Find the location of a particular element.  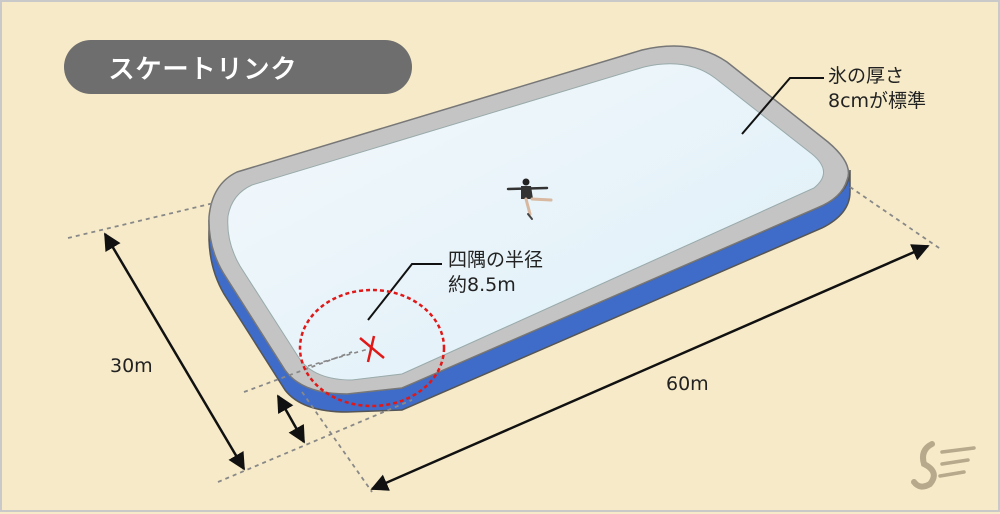

corner-radius-text-2: 約8.5m is located at coordinates (482, 285).